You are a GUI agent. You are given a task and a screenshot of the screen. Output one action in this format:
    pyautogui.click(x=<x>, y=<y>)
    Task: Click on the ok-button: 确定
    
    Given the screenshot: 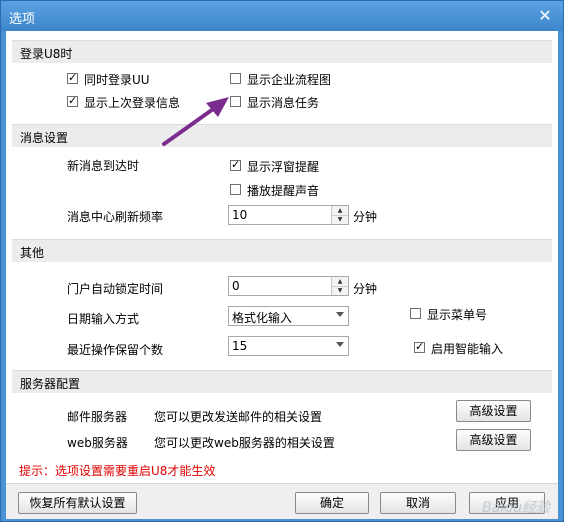 What is the action you would take?
    pyautogui.click(x=332, y=503)
    